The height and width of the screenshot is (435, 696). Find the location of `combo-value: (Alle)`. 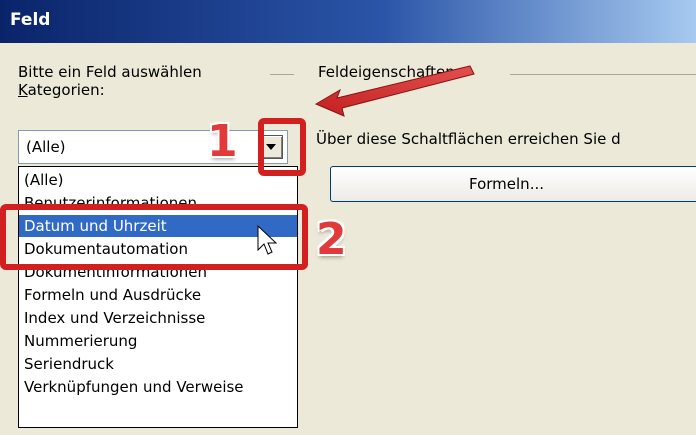

combo-value: (Alle) is located at coordinates (46, 147).